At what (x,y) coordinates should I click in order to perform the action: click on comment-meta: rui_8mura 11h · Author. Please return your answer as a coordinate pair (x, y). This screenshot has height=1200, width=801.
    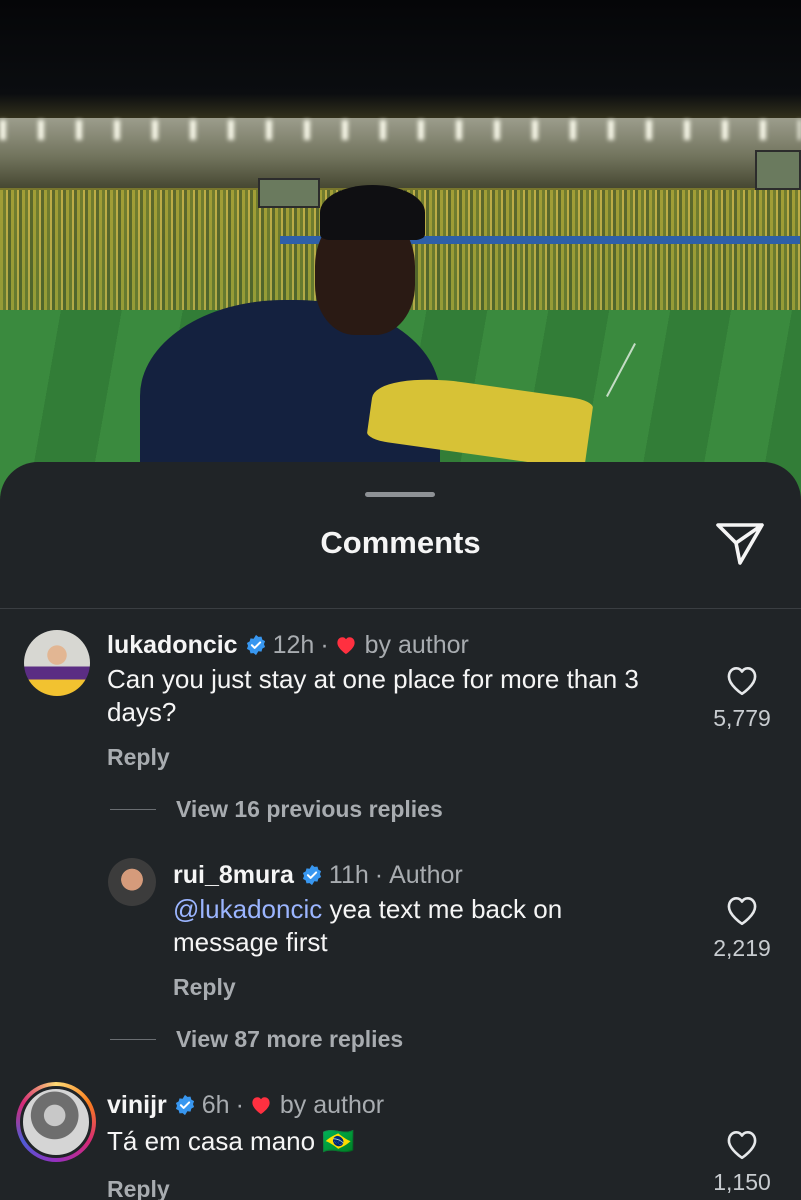
    Looking at the image, I should click on (318, 875).